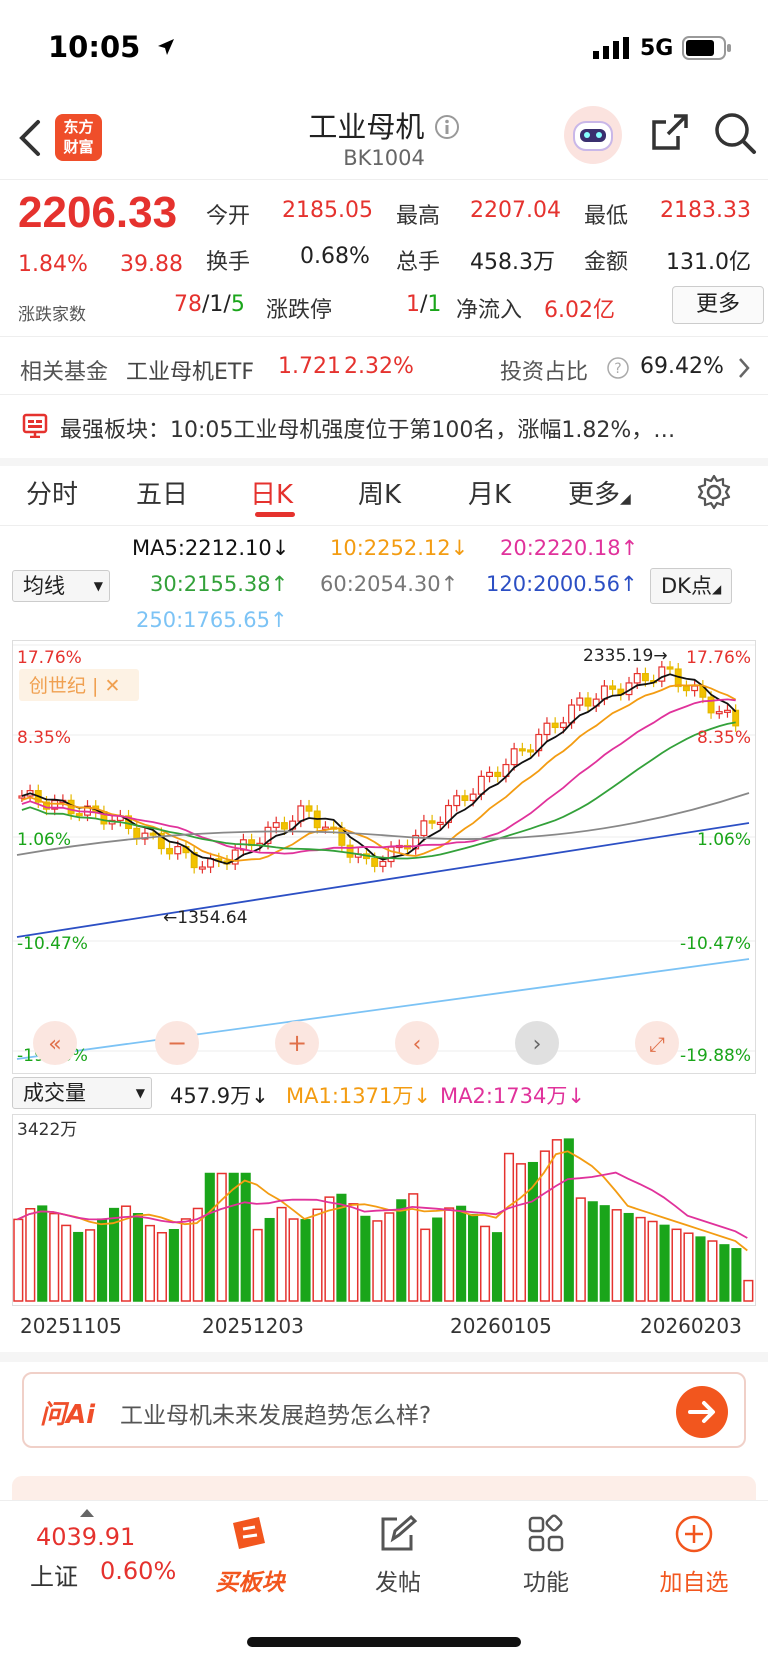 The width and height of the screenshot is (768, 1663). Describe the element at coordinates (611, 48) in the screenshot. I see `signal-icon` at that location.